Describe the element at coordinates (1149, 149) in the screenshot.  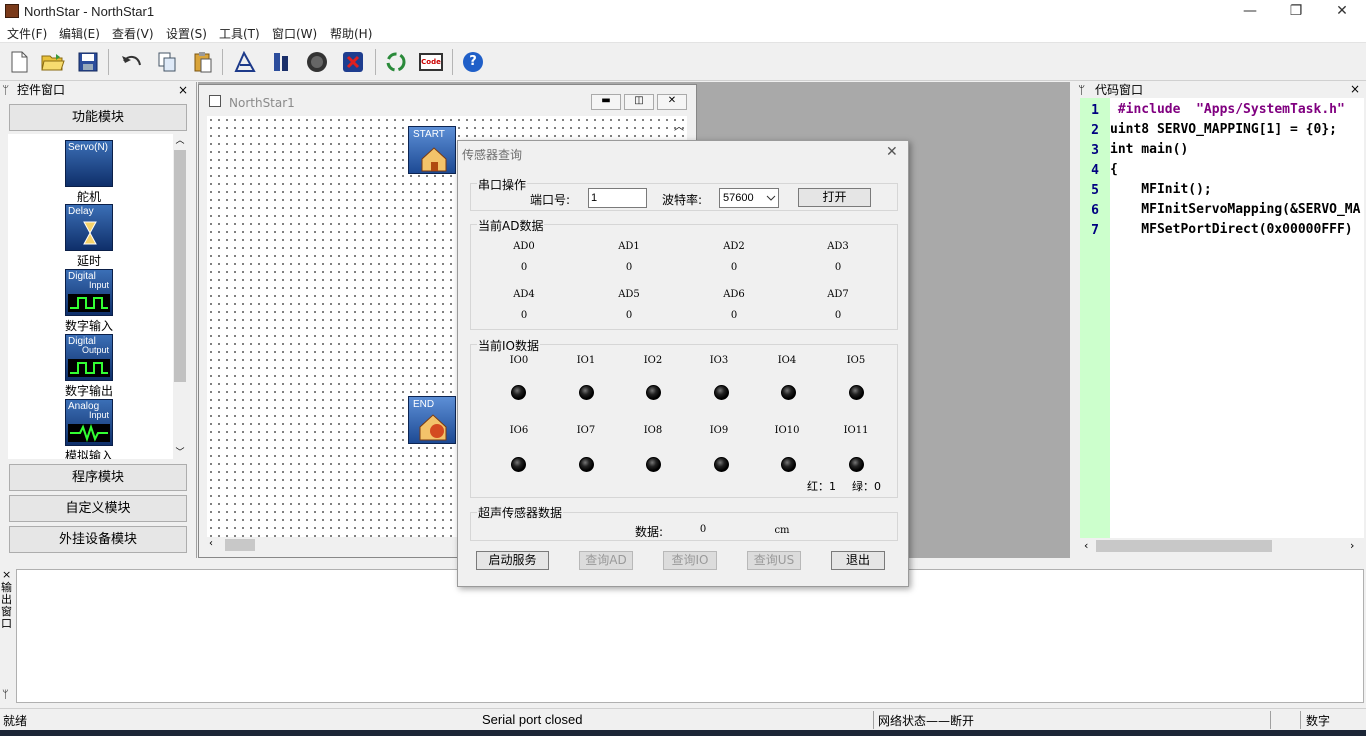
I see `code-line: int main()` at that location.